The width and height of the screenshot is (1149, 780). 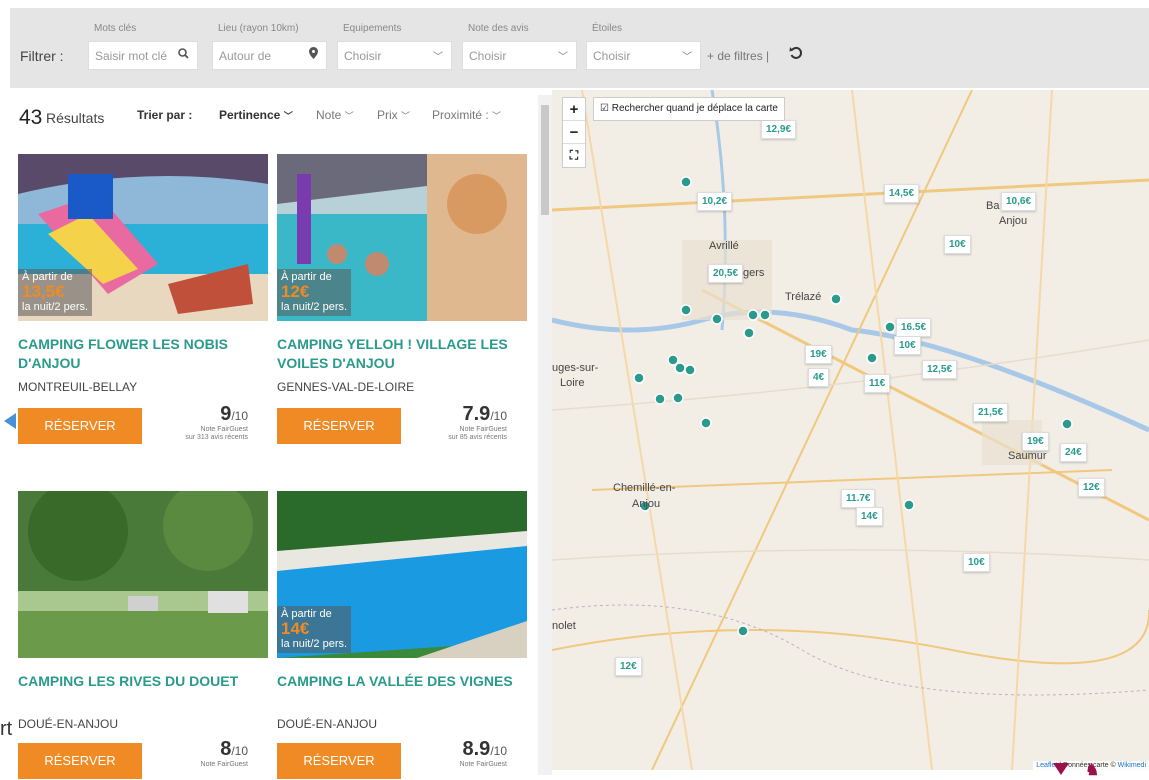 I want to click on equipment-filter: Equipements Choisir ﹀, so click(x=394, y=46).